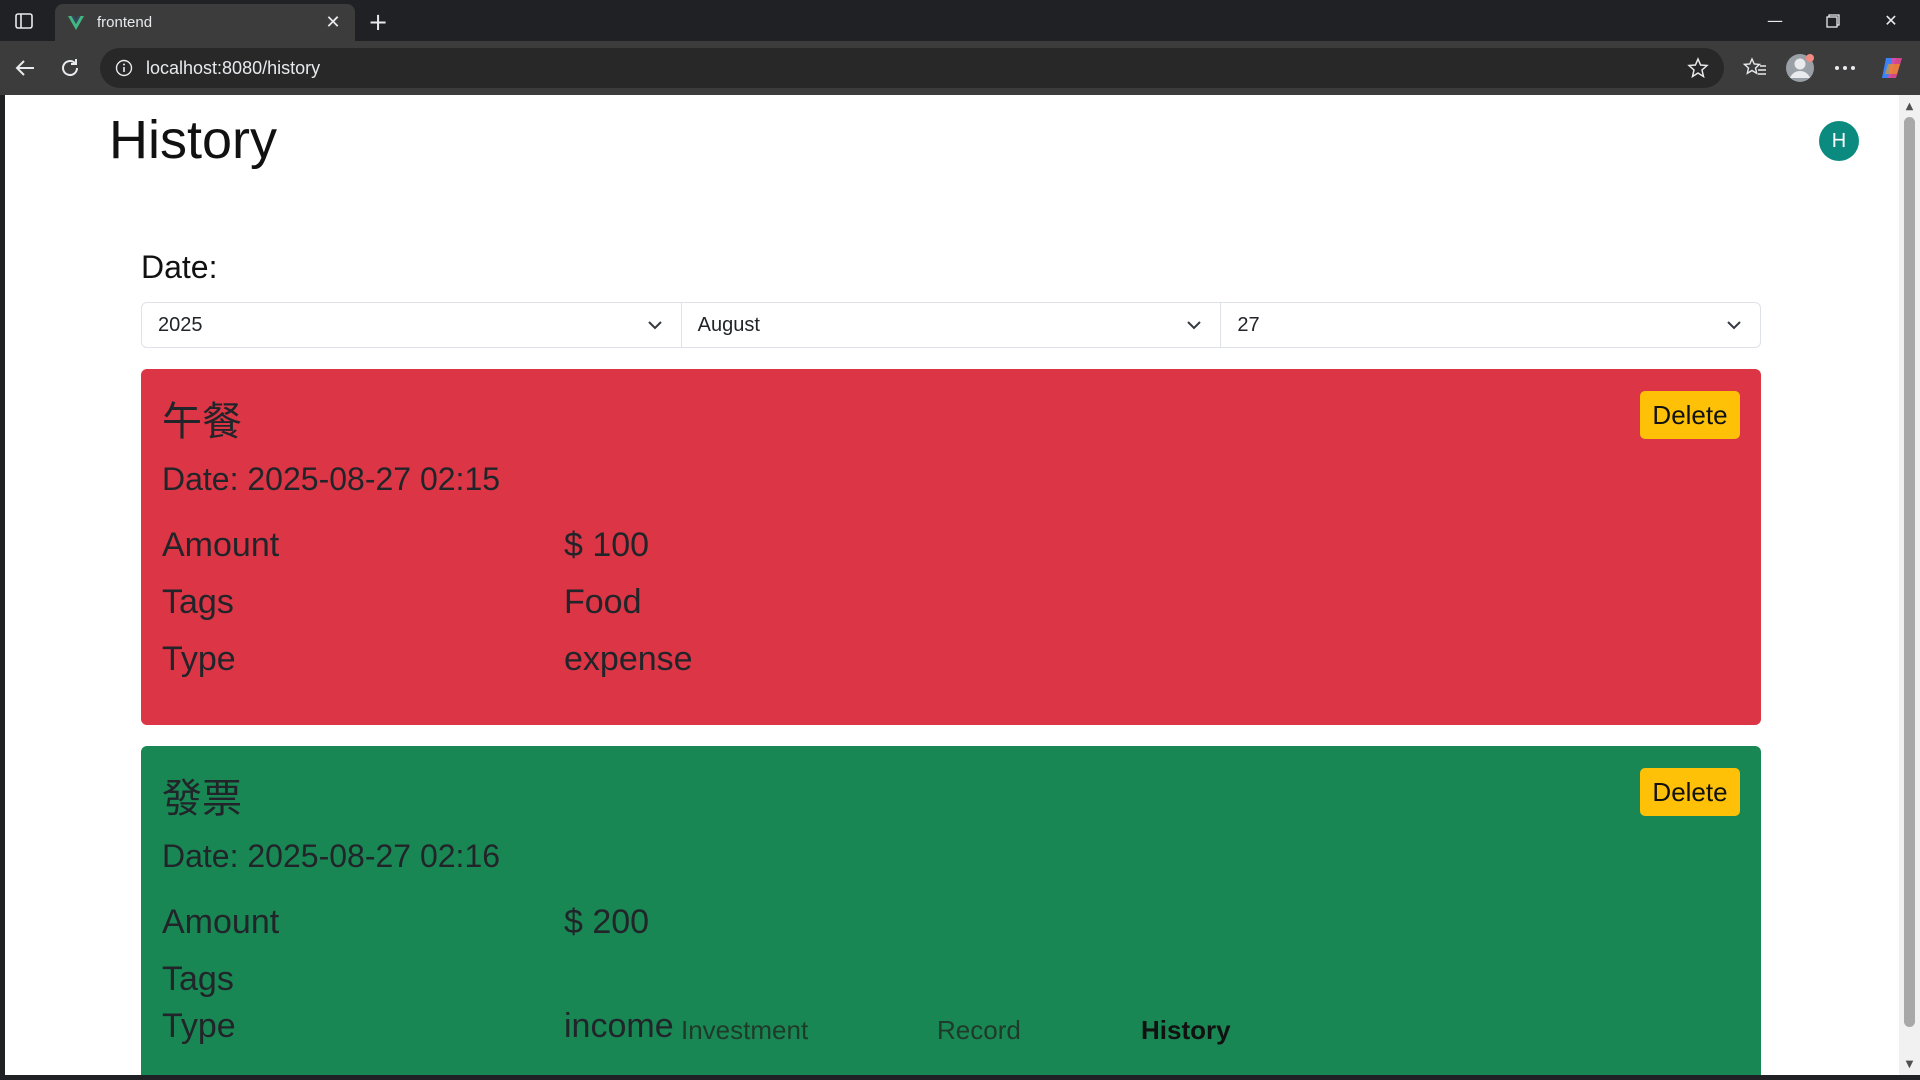 The height and width of the screenshot is (1080, 1920). I want to click on record-date: Date: 2025-08-27 02:15, so click(331, 479).